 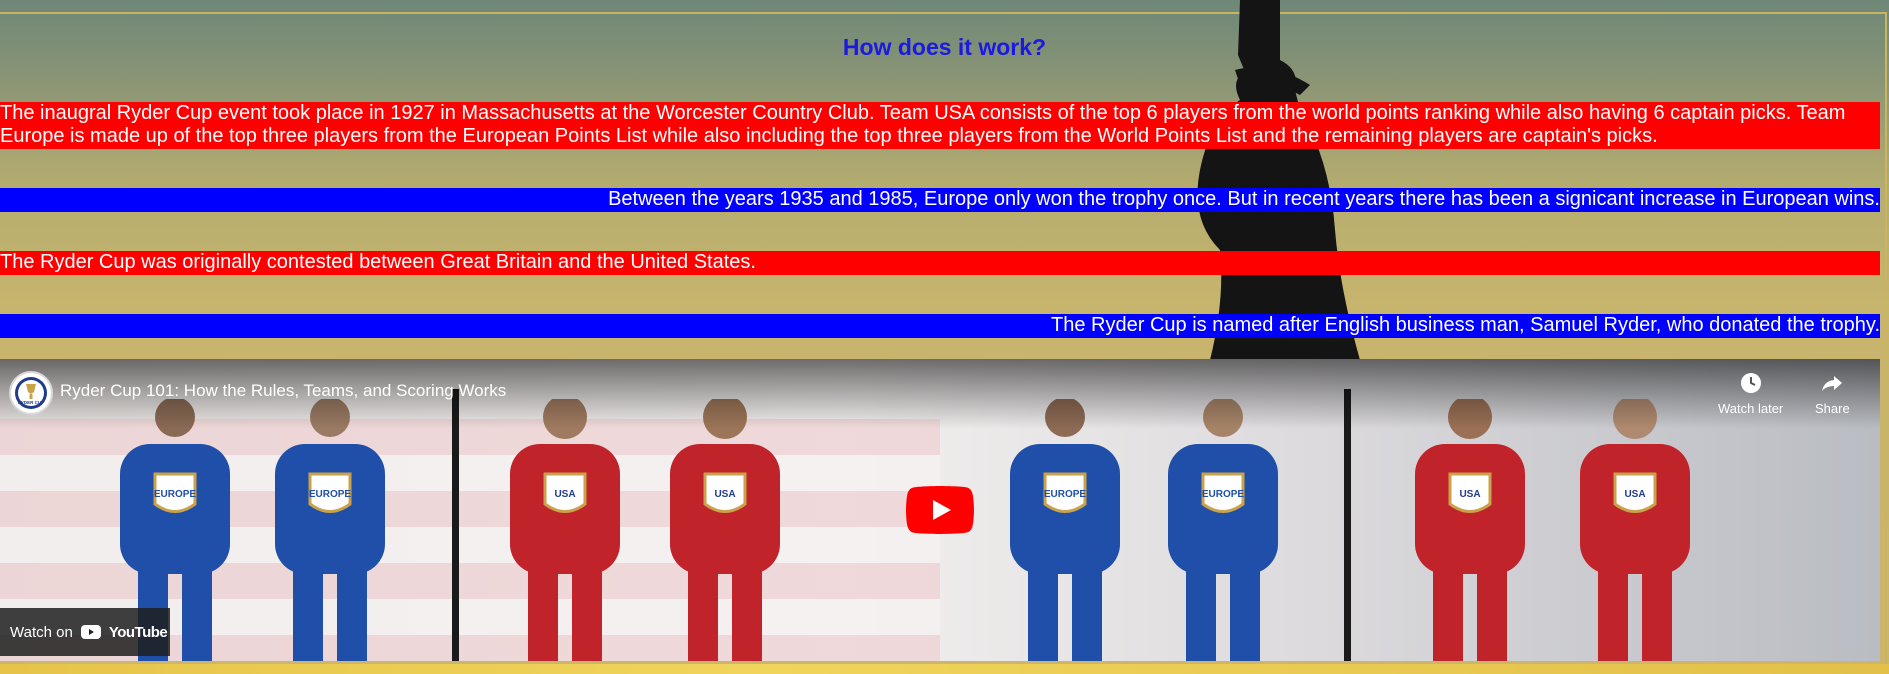 I want to click on watch-later-button: Watch later, so click(x=1750, y=393).